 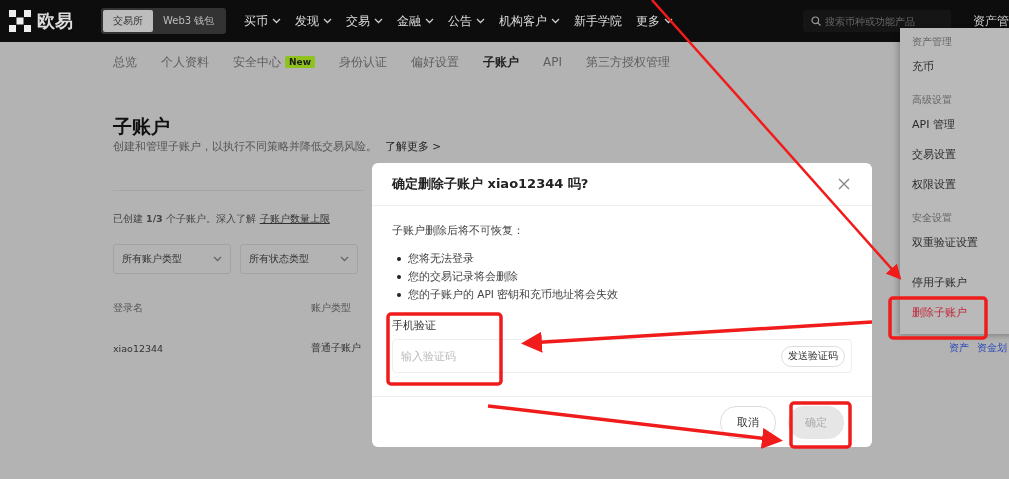 What do you see at coordinates (299, 259) in the screenshot?
I see `filter-dropdown: 所有状态类型` at bounding box center [299, 259].